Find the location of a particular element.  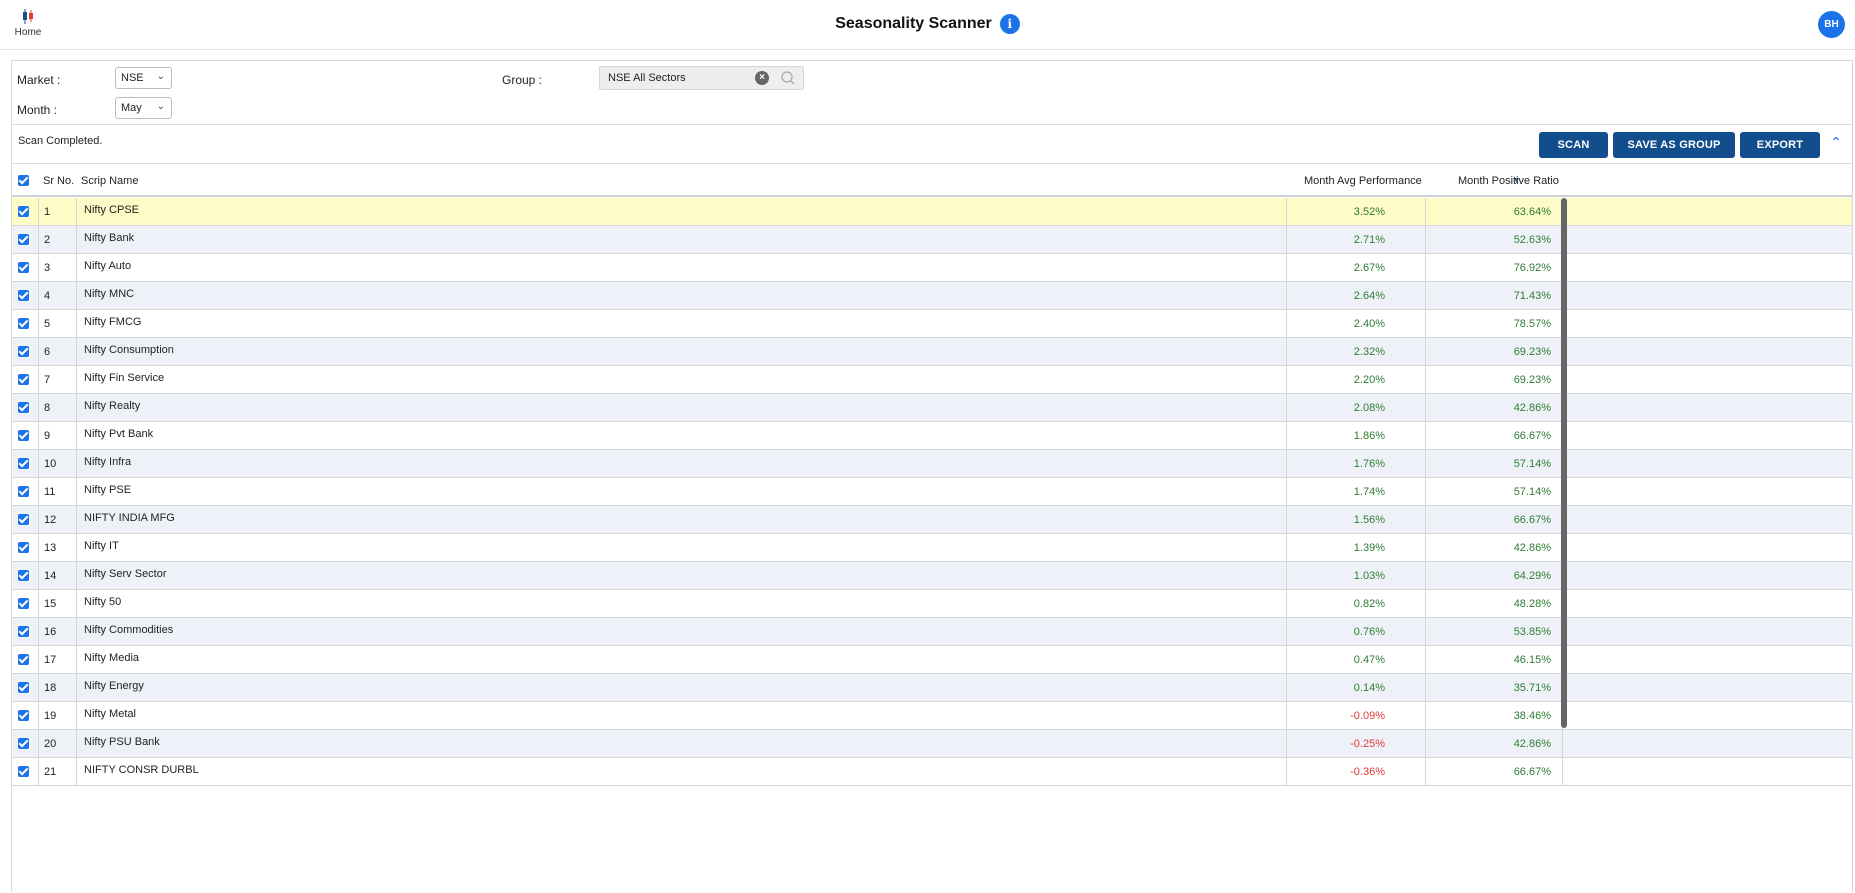

search-icon is located at coordinates (788, 78).